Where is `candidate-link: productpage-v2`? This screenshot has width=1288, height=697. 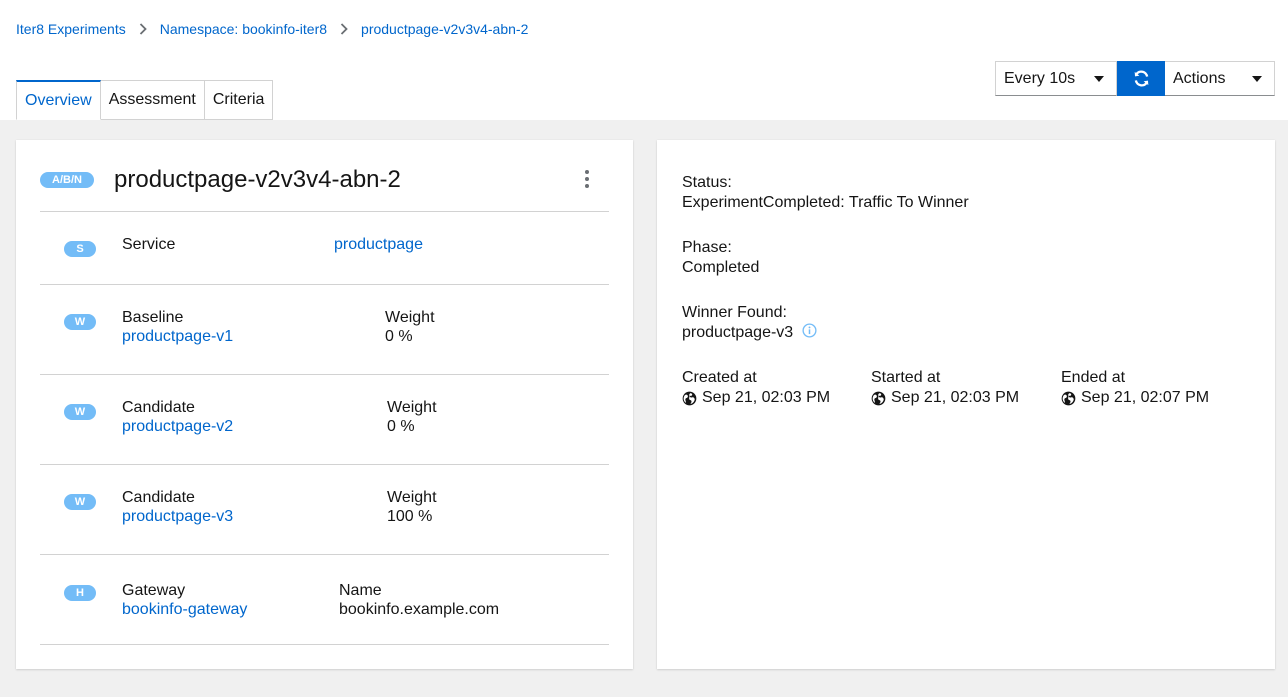 candidate-link: productpage-v2 is located at coordinates (177, 427).